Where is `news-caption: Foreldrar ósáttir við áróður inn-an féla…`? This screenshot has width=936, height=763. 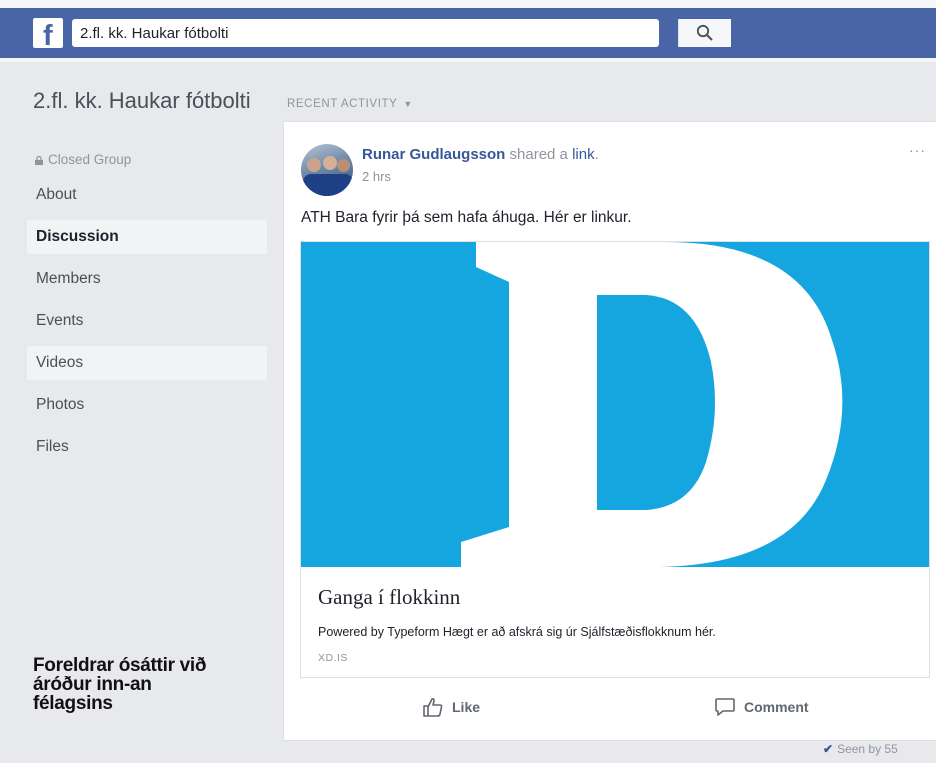
news-caption: Foreldrar ósáttir við áróður inn-an féla… is located at coordinates (120, 684).